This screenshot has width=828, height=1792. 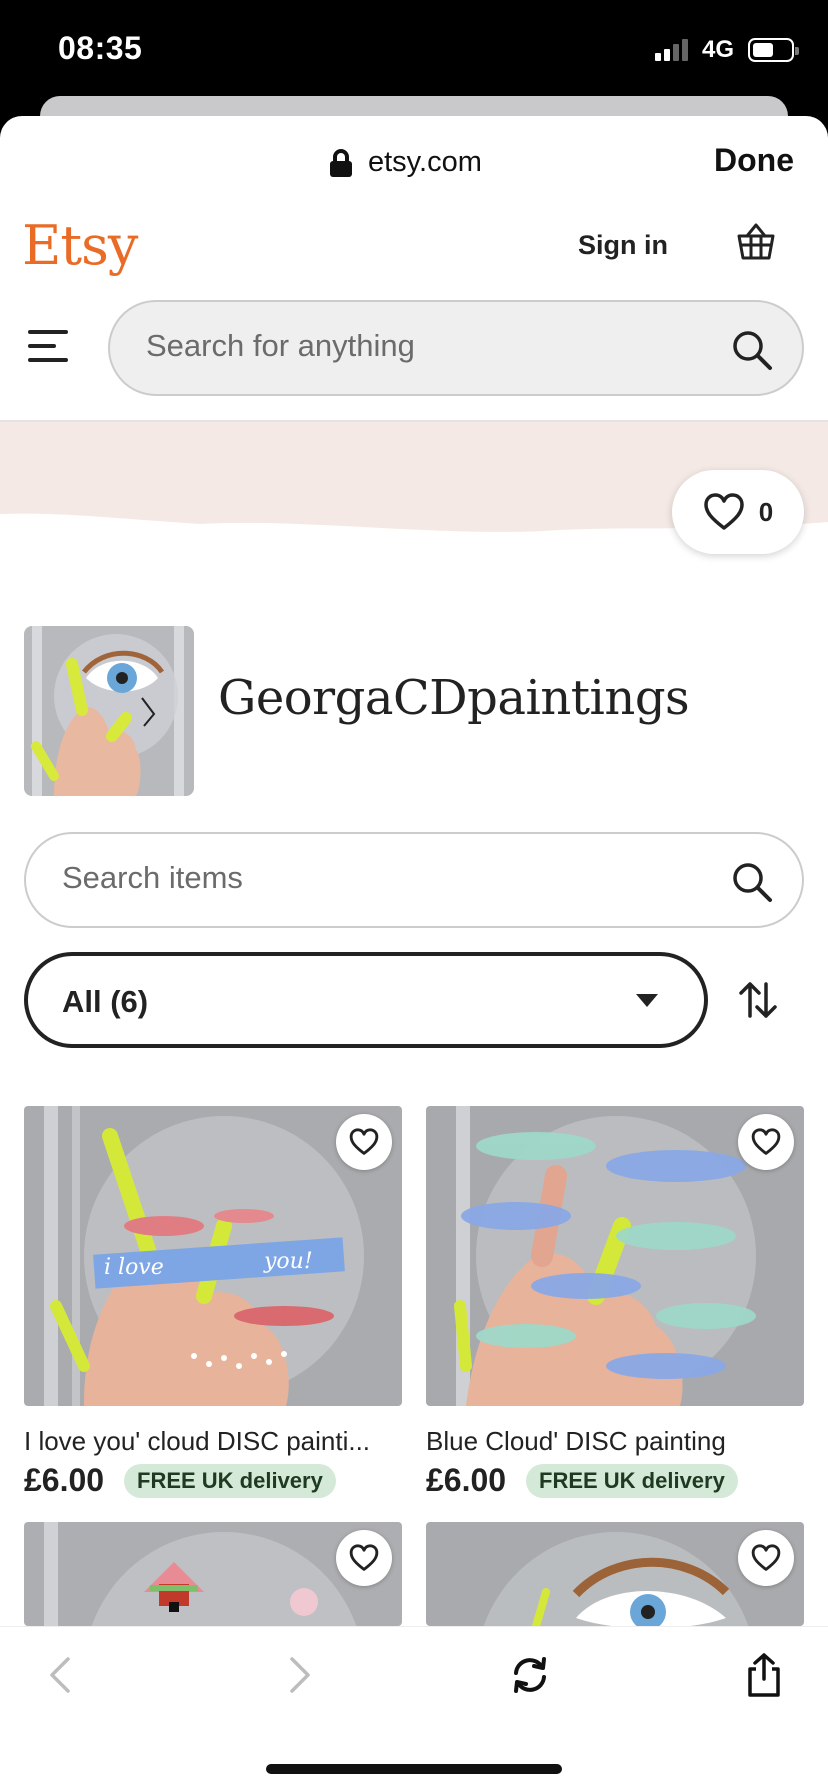 I want to click on url-text: etsy.com, so click(x=425, y=162).